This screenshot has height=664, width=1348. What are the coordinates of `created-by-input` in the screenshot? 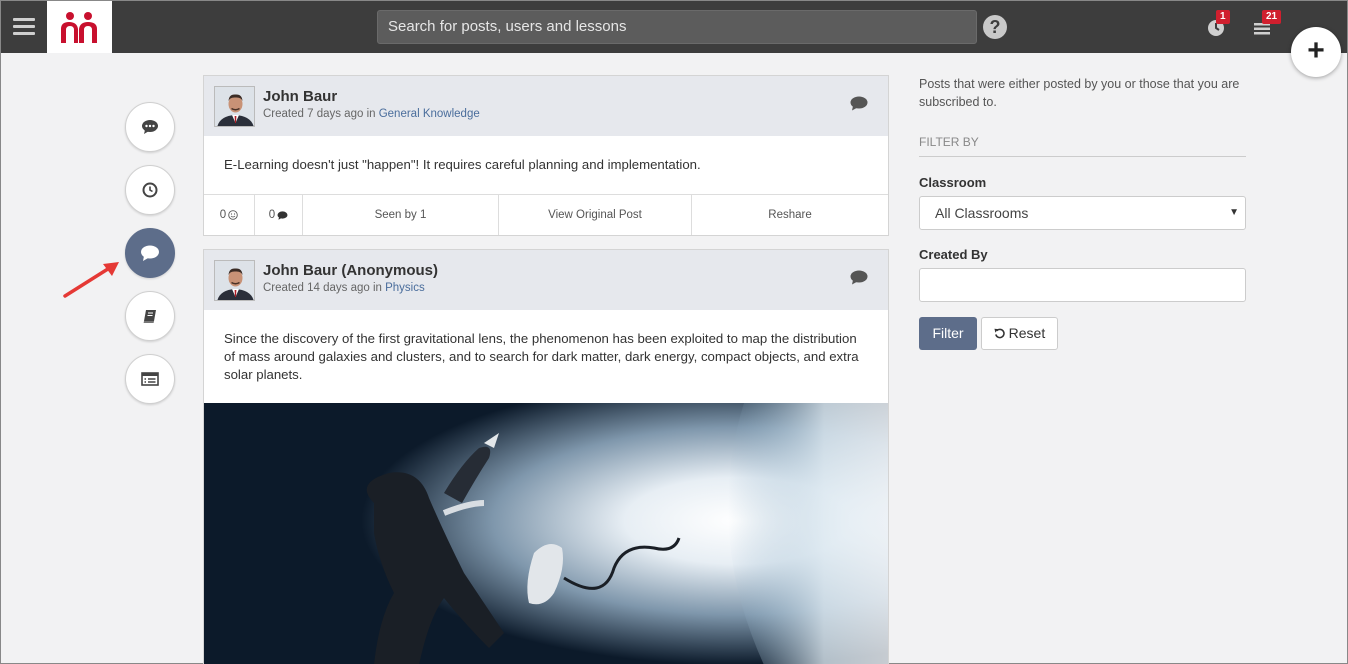 It's located at (1082, 285).